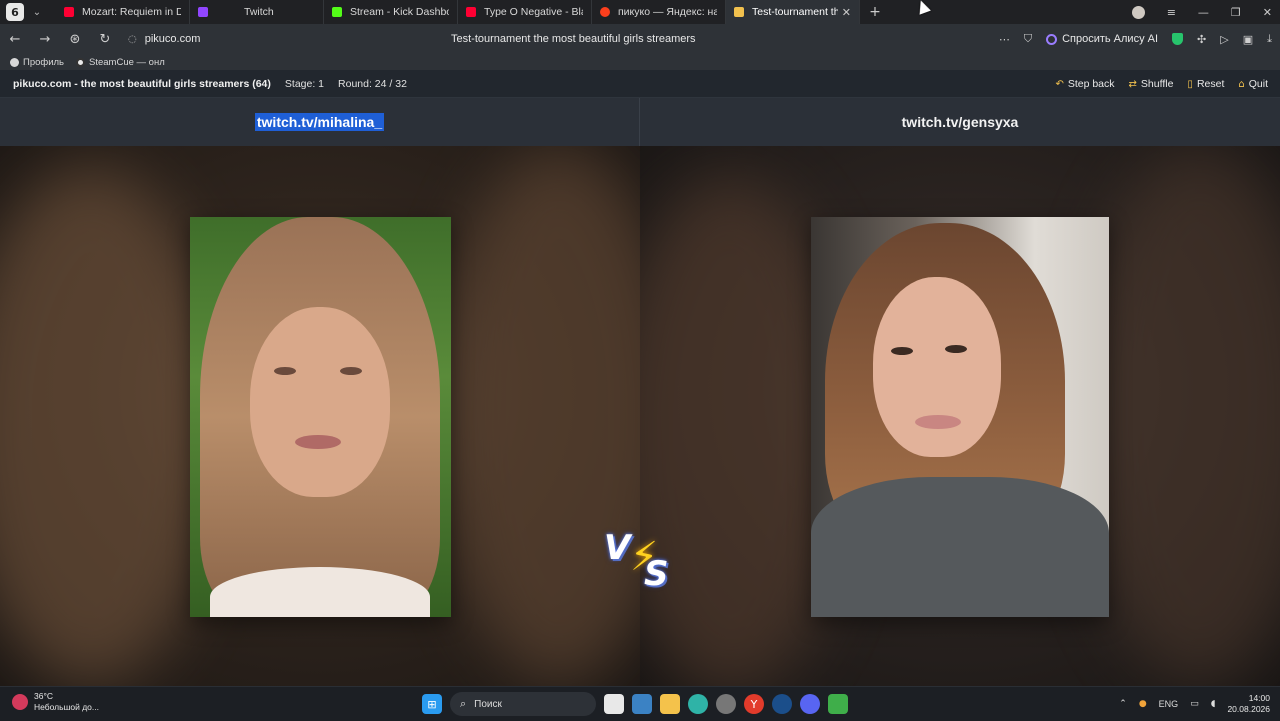 The height and width of the screenshot is (721, 1280). What do you see at coordinates (1258, 84) in the screenshot?
I see `action-label: Quit` at bounding box center [1258, 84].